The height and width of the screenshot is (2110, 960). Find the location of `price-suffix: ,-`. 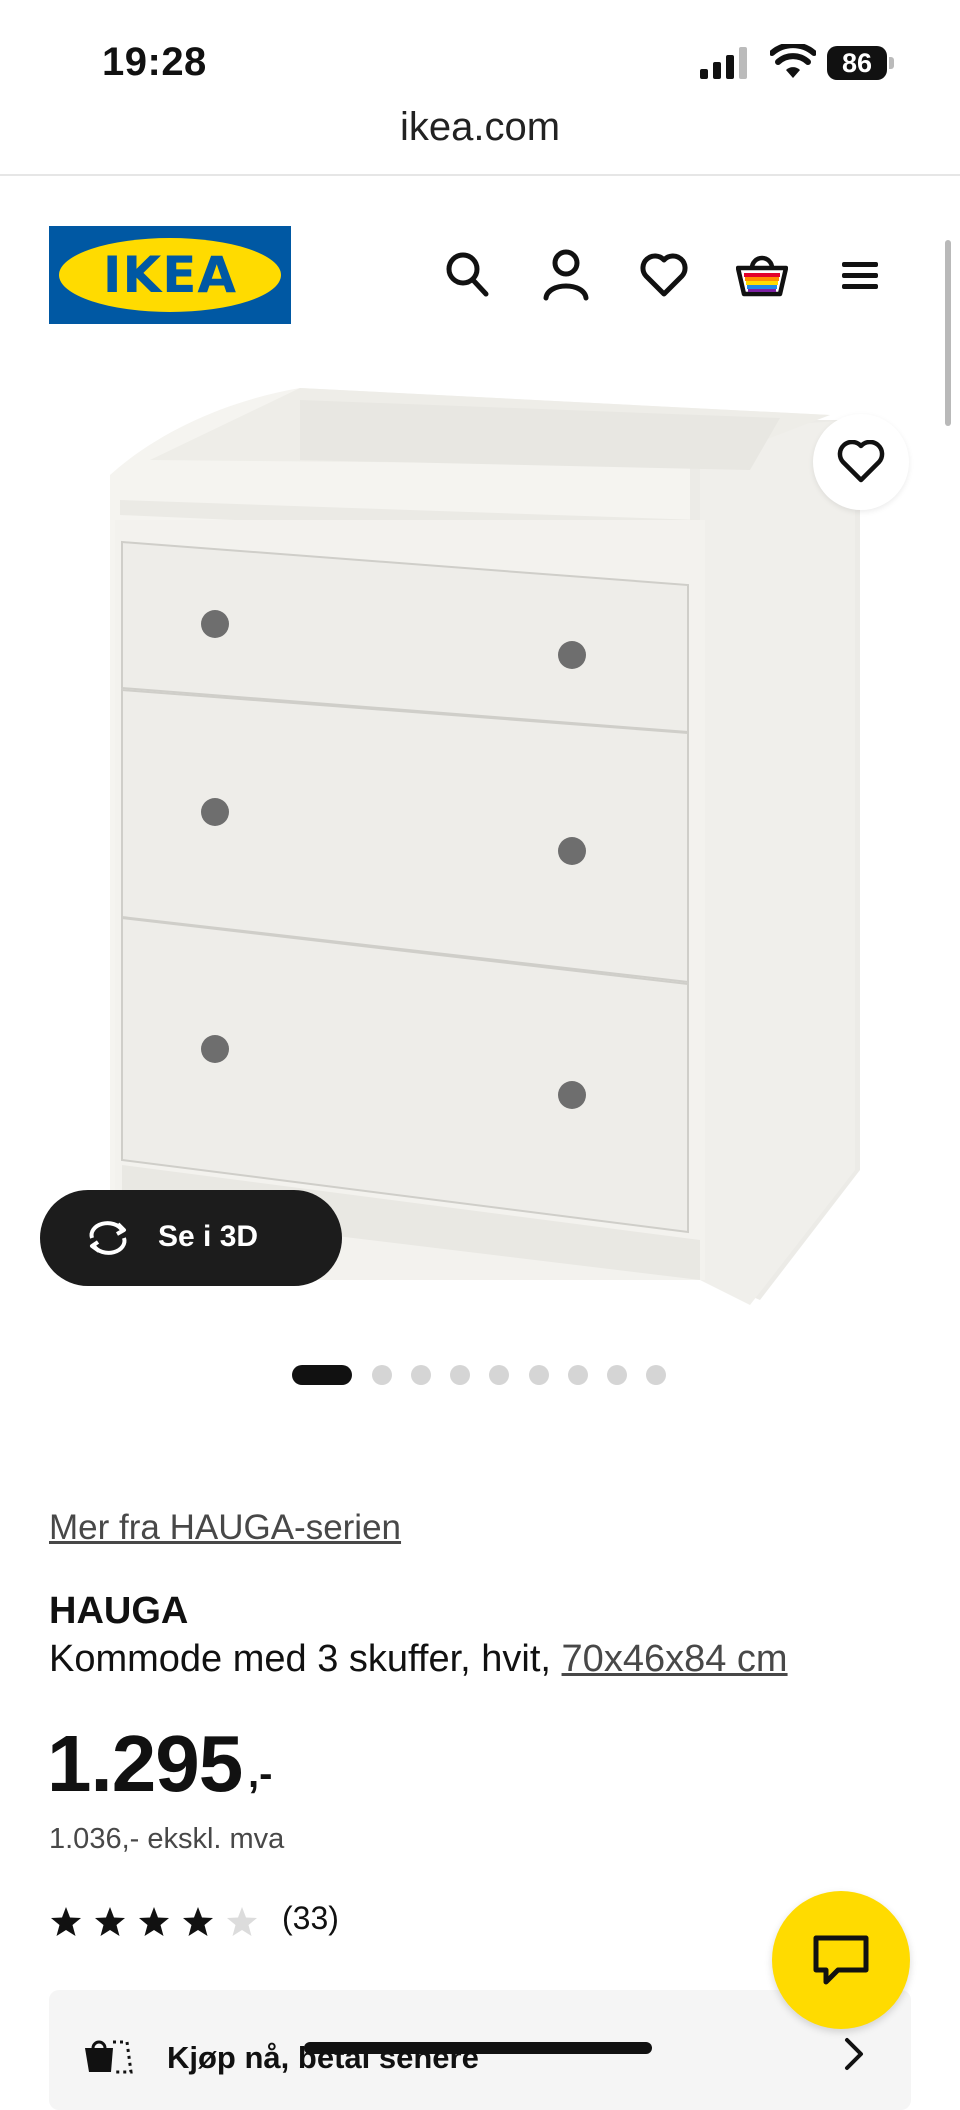

price-suffix: ,- is located at coordinates (260, 1774).